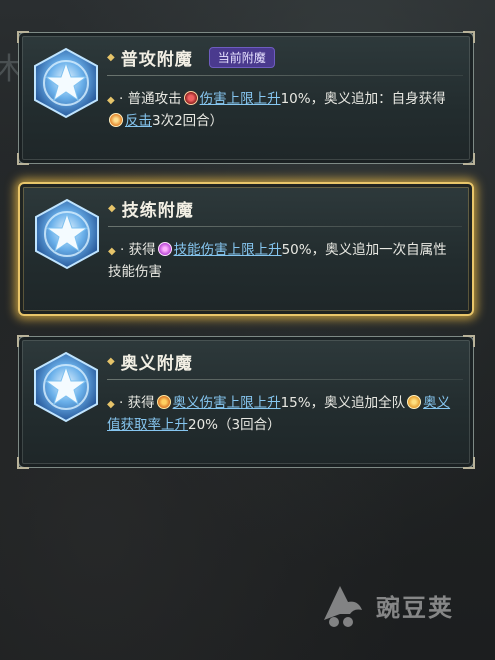 This screenshot has width=495, height=660. I want to click on ultimate-damage-icon, so click(163, 402).